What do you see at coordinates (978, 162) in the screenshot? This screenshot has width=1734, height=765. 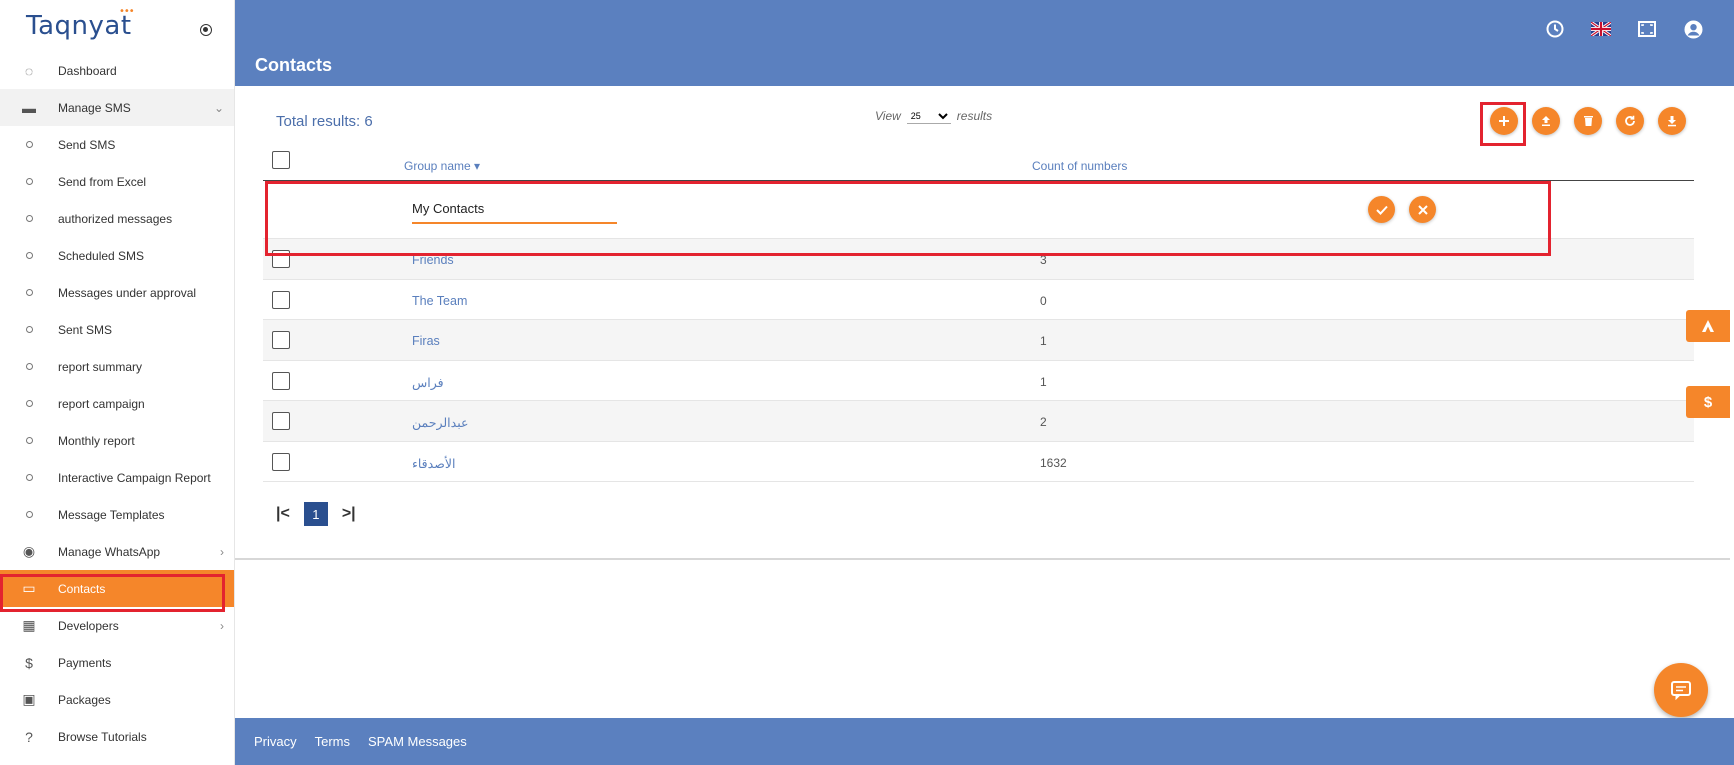 I see `table-header: Group name ▾ Count of numbers` at bounding box center [978, 162].